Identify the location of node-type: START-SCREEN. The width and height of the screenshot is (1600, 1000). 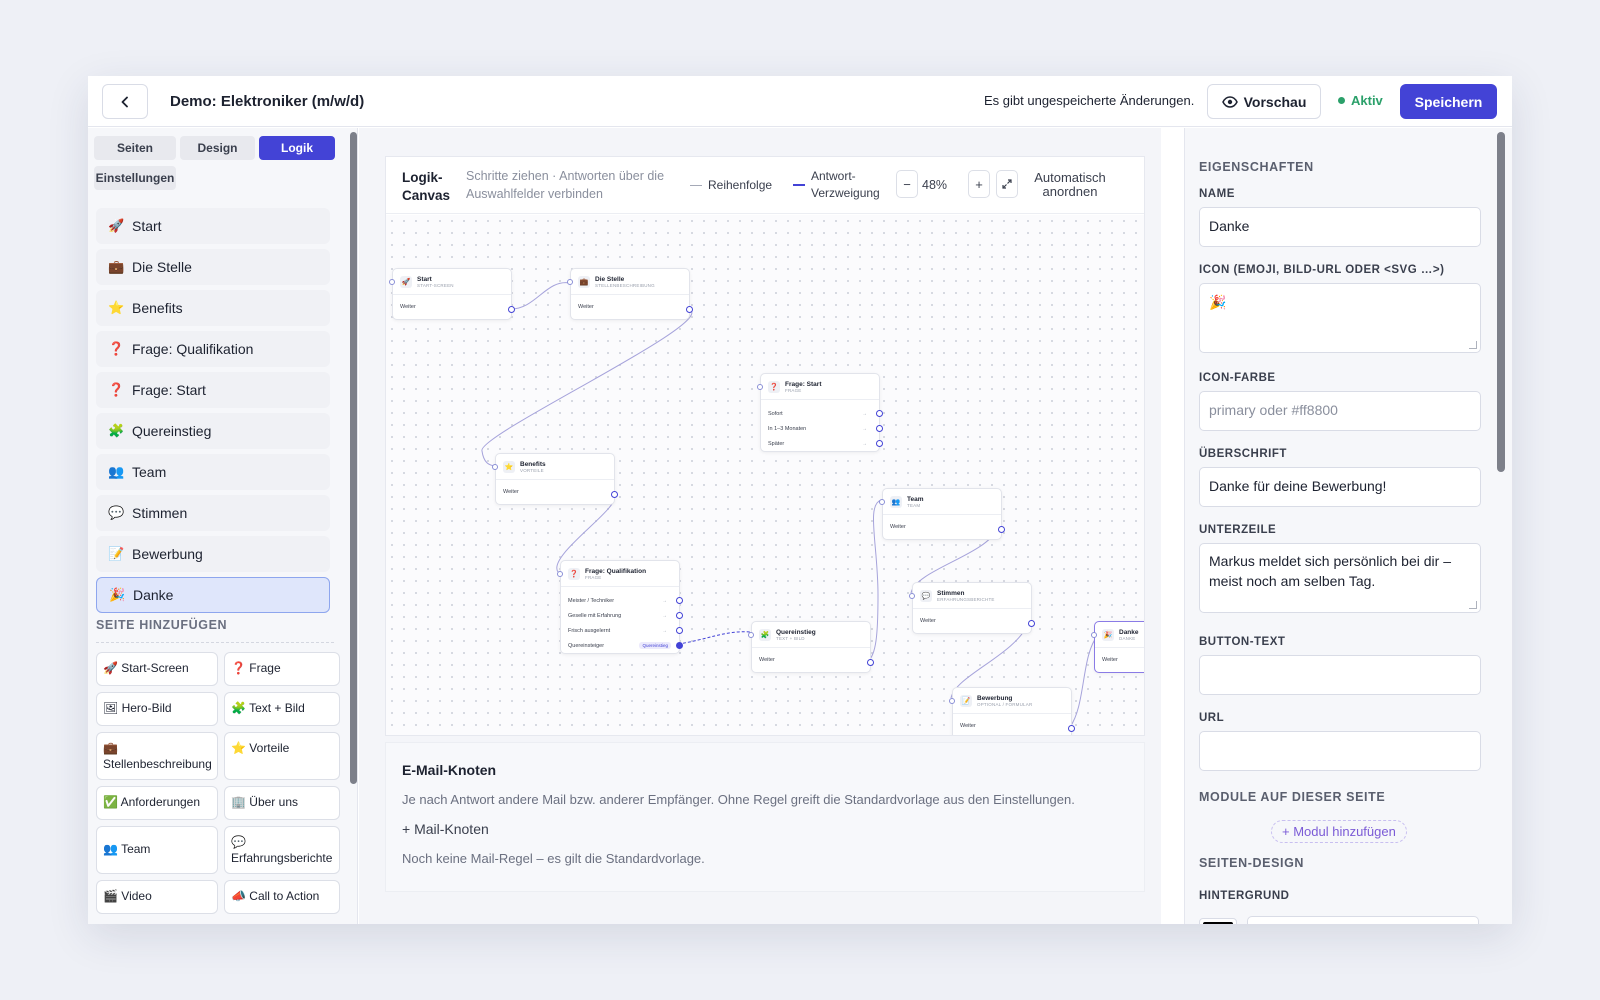
(435, 285).